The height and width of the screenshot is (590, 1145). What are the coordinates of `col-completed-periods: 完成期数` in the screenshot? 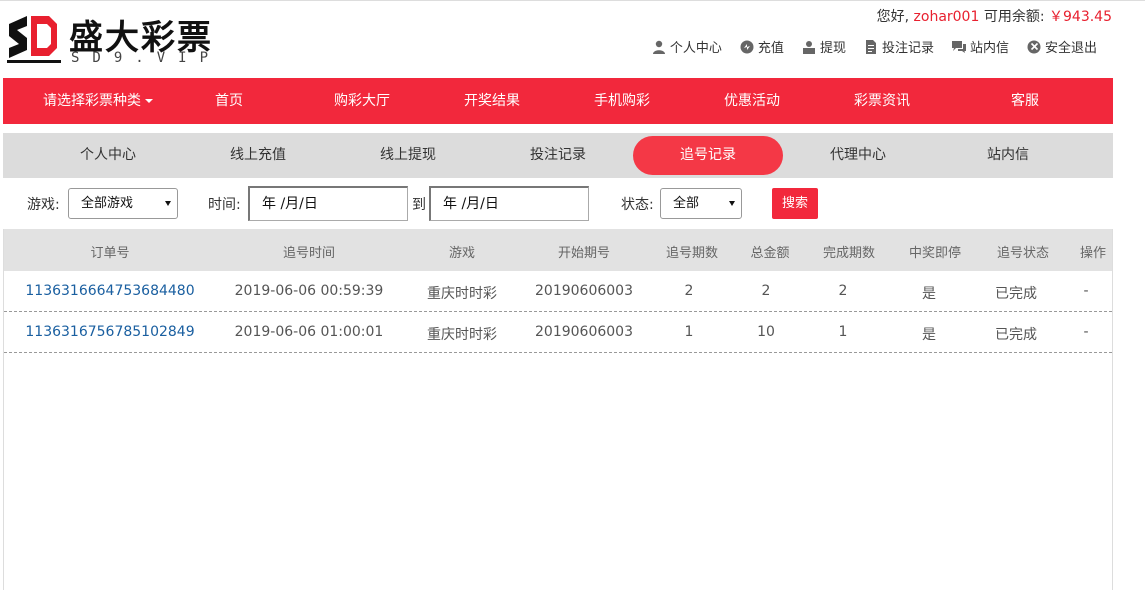 It's located at (848, 253).